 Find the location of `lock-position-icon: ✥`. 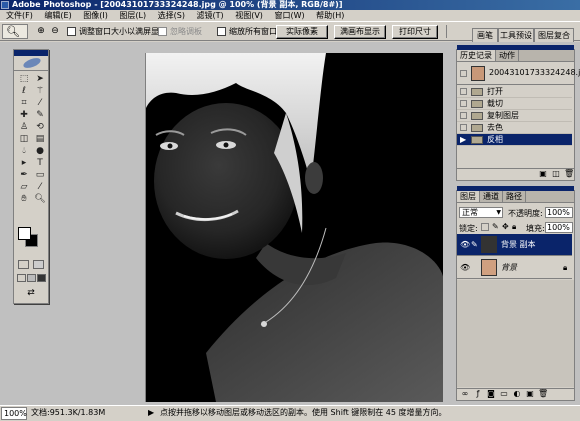

lock-position-icon: ✥ is located at coordinates (505, 226).